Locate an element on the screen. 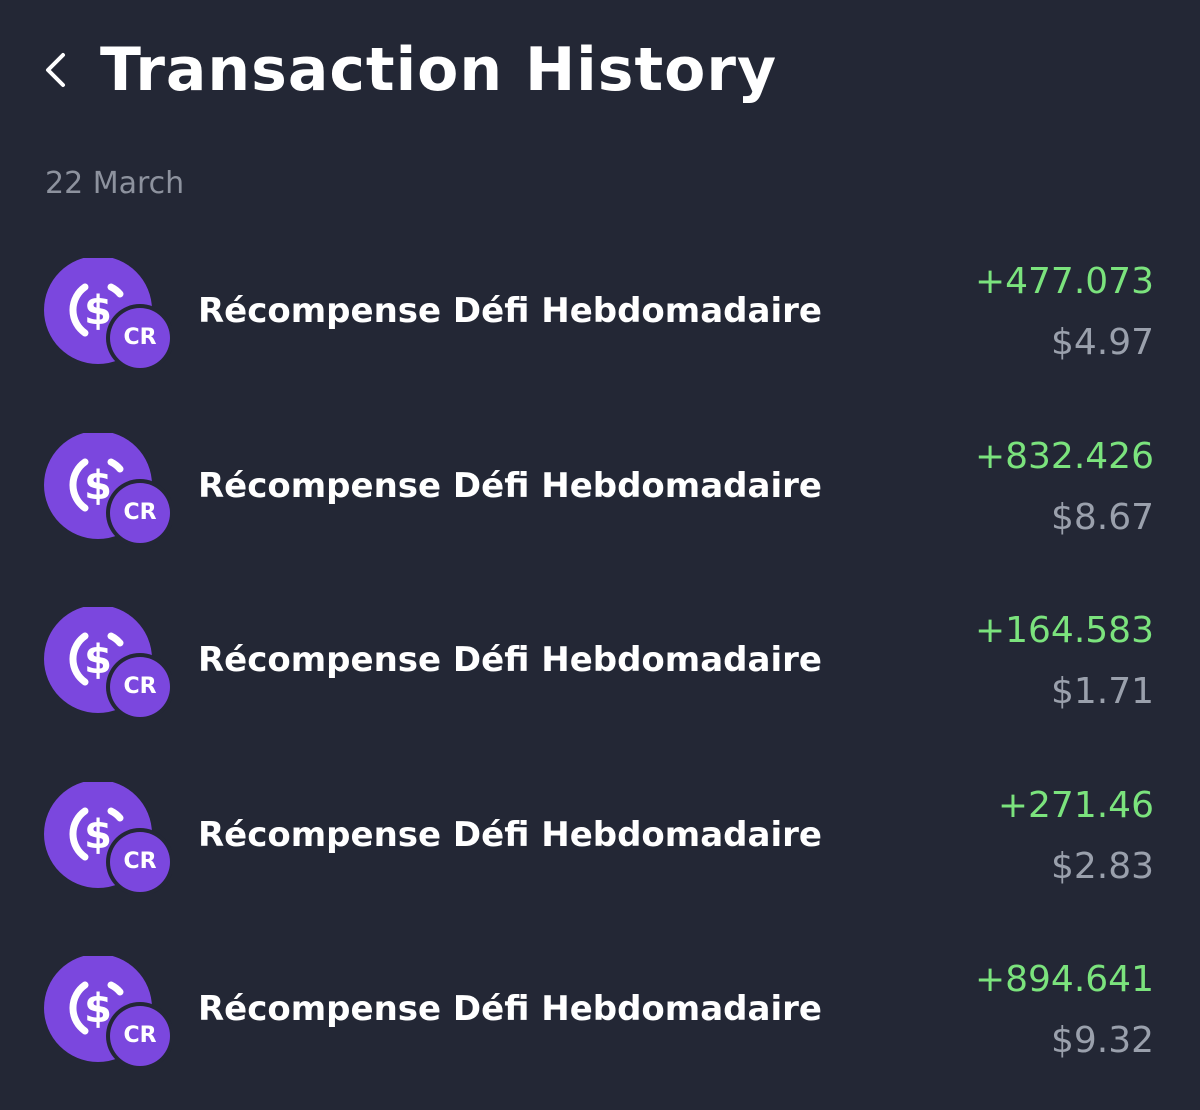 This screenshot has width=1200, height=1110. chevron-left-icon is located at coordinates (55, 70).